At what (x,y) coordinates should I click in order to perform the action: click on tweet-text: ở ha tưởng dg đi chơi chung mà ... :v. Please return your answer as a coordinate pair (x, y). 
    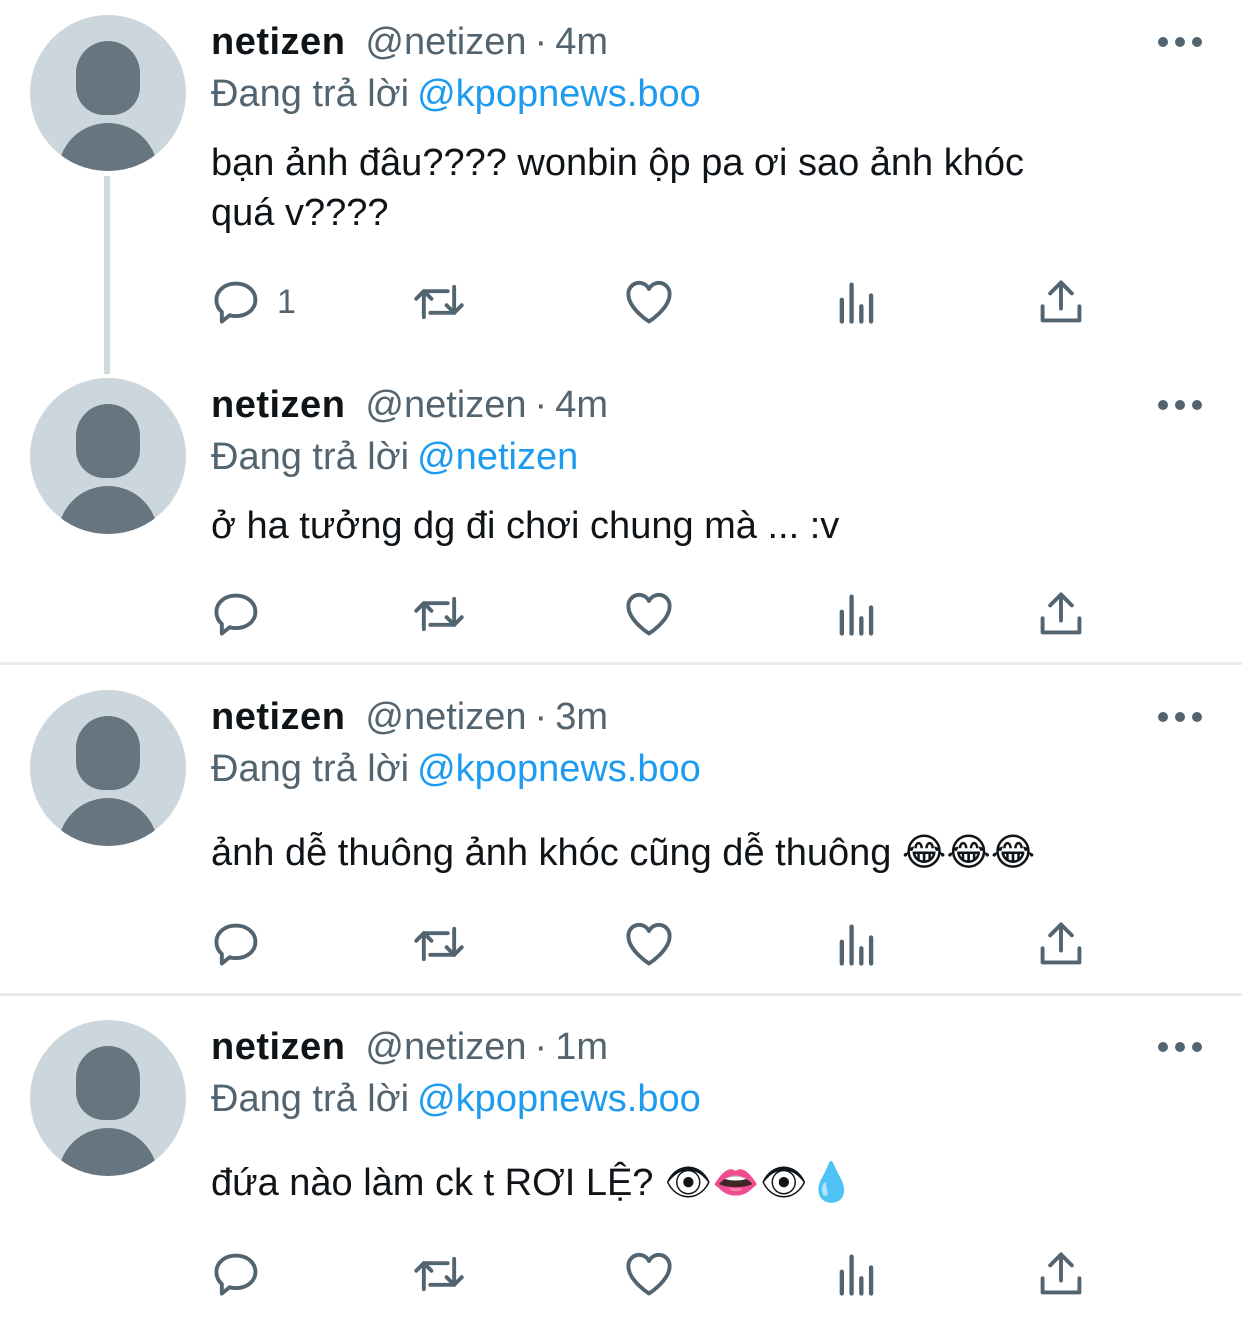
    Looking at the image, I should click on (691, 526).